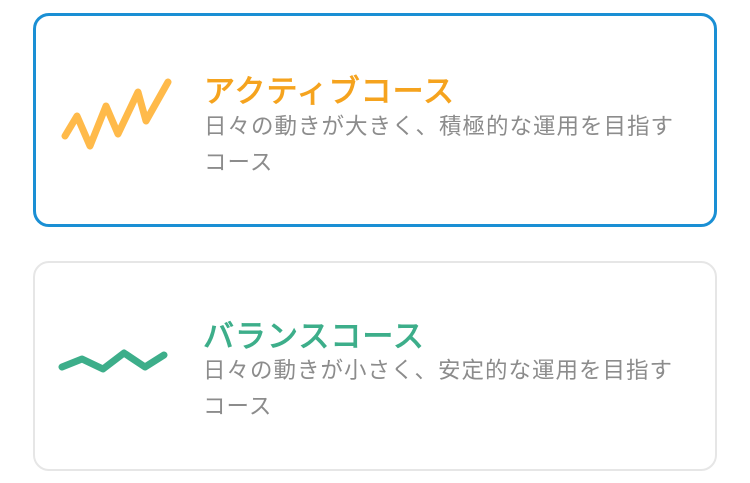  Describe the element at coordinates (330, 92) in the screenshot. I see `active-course-title: アクティブコース` at that location.